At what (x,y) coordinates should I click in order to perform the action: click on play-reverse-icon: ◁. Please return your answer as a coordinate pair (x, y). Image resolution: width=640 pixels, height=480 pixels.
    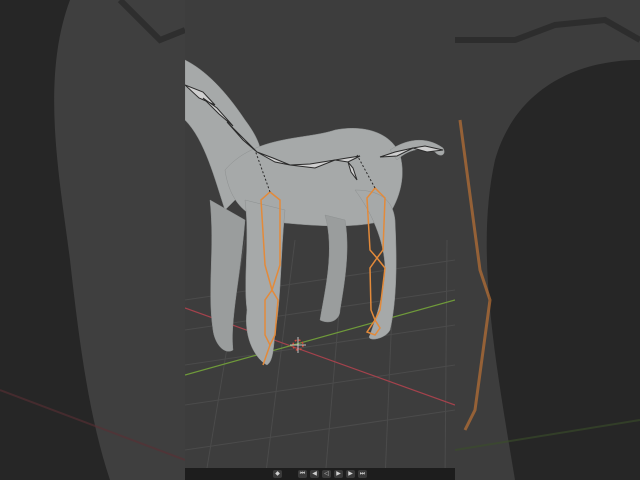
    Looking at the image, I should click on (326, 474).